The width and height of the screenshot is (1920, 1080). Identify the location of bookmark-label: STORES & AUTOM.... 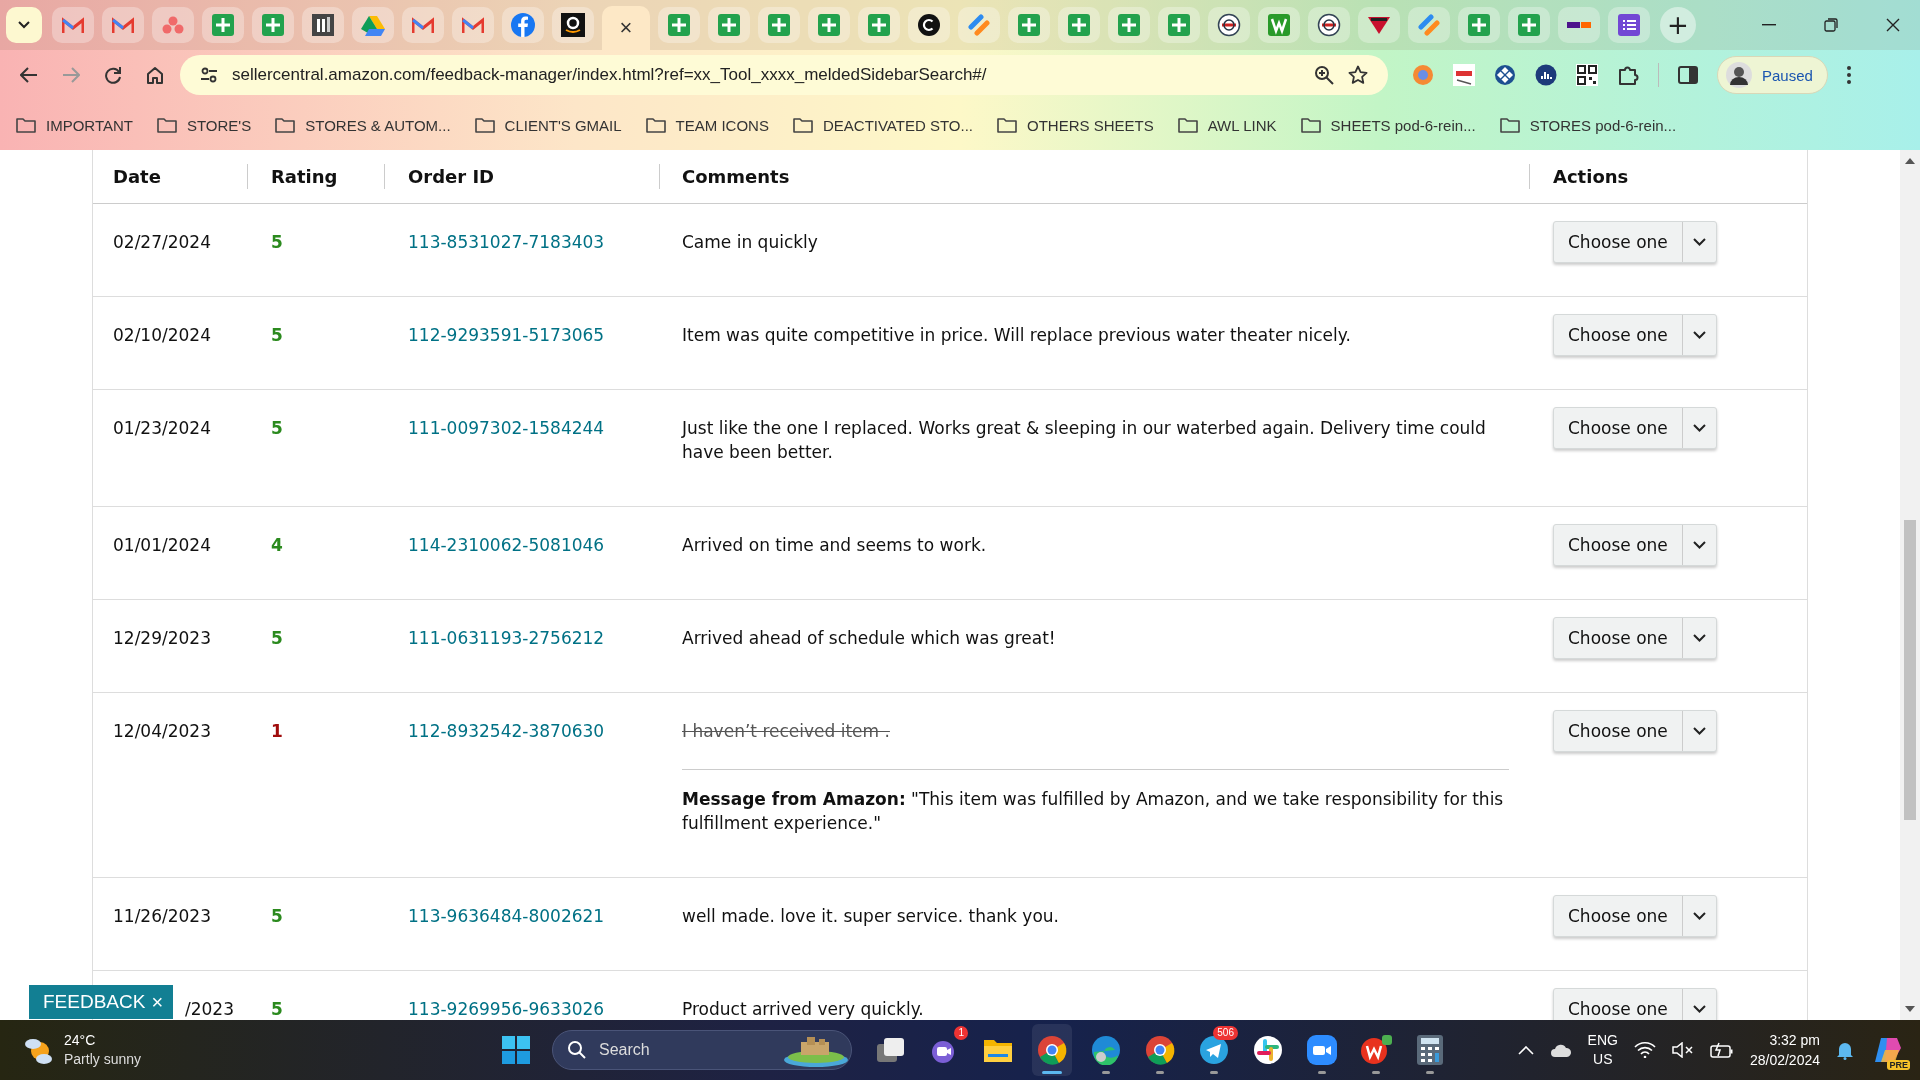
(378, 125).